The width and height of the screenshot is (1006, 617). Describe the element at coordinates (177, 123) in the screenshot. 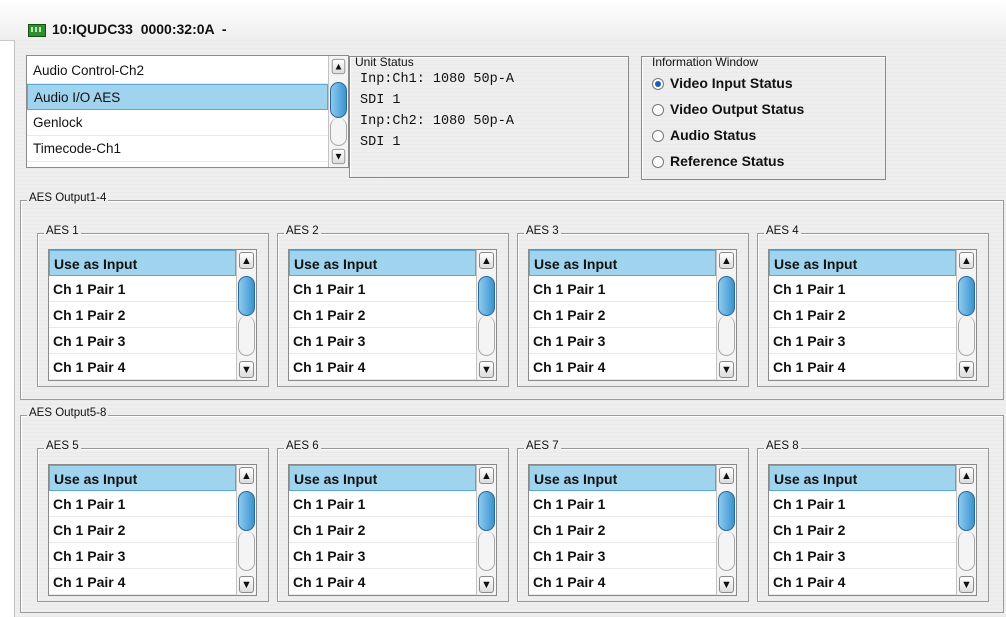

I see `menu-item-genlock: Genlock` at that location.